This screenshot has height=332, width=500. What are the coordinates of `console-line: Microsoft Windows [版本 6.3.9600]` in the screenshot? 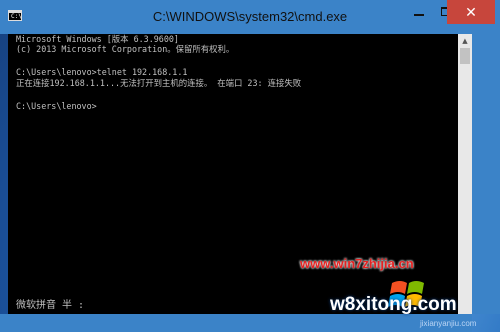 It's located at (97, 39).